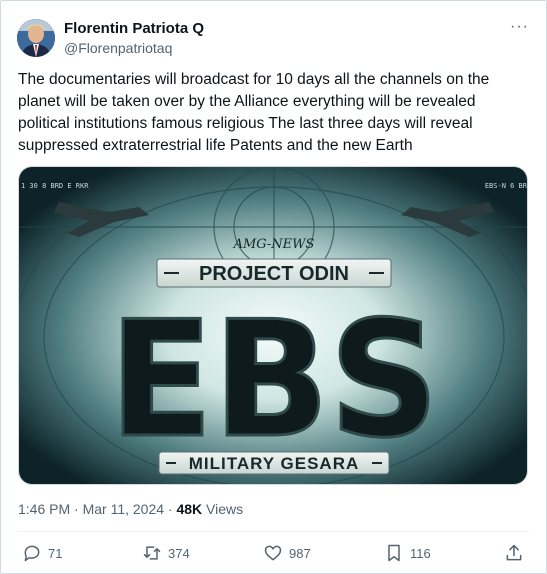 The image size is (547, 574). Describe the element at coordinates (274, 274) in the screenshot. I see `project-title: PROJECT ODIN` at that location.